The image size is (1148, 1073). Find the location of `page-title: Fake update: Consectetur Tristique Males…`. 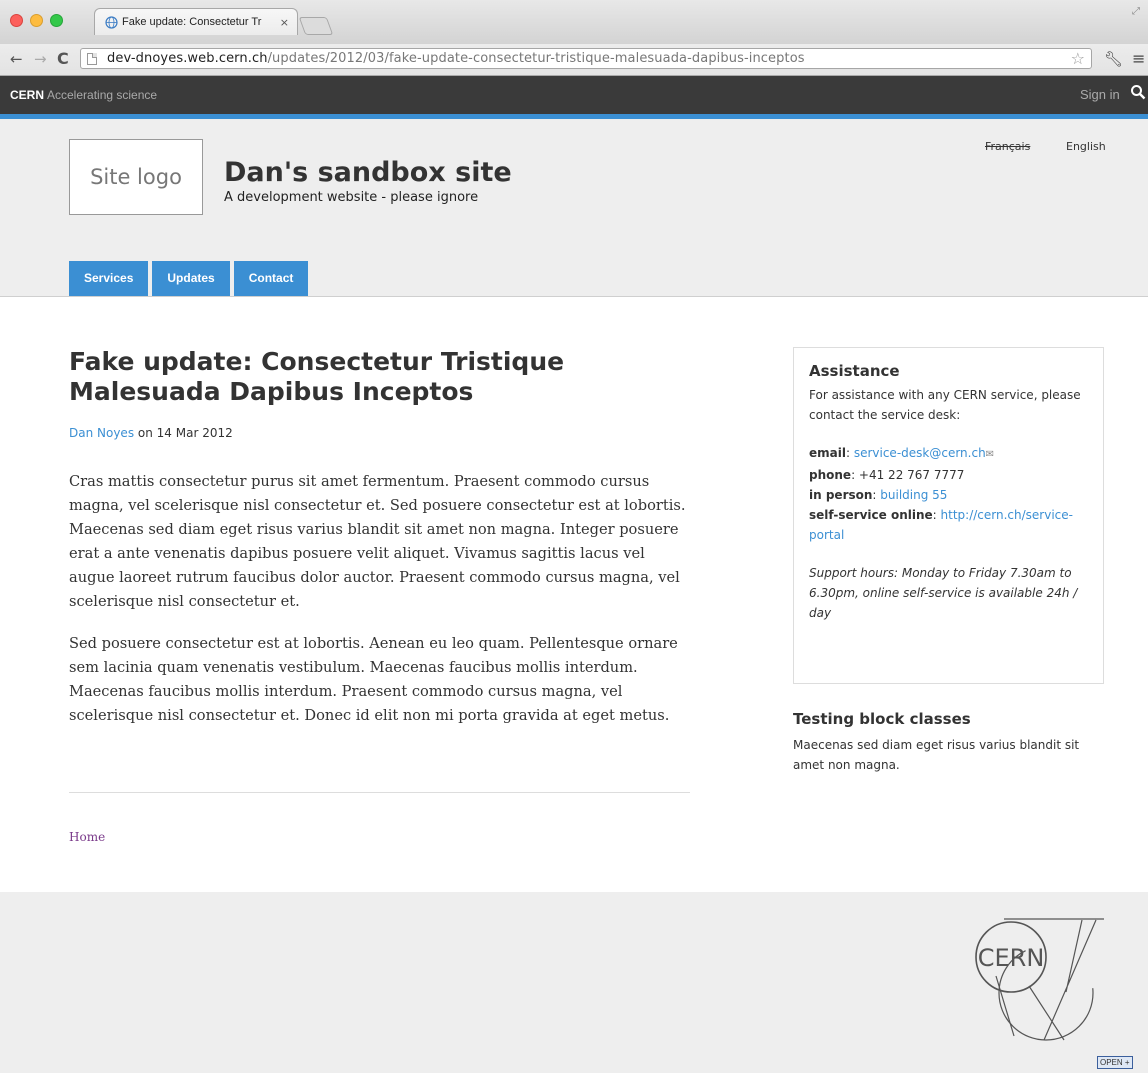

page-title: Fake update: Consectetur Tristique Males… is located at coordinates (317, 376).